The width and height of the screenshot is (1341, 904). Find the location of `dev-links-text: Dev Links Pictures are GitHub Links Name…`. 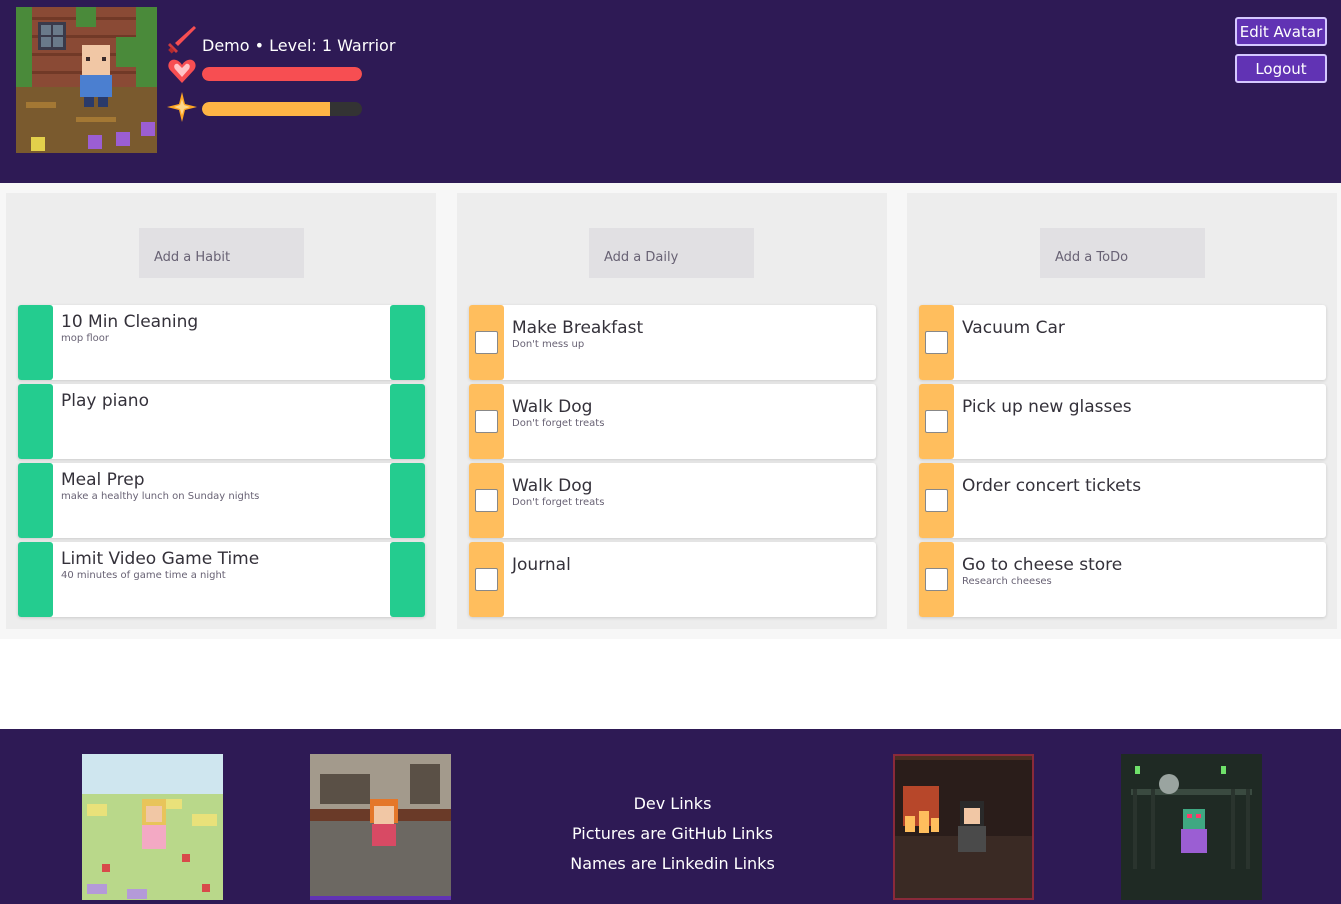

dev-links-text: Dev Links Pictures are GitHub Links Name… is located at coordinates (672, 838).